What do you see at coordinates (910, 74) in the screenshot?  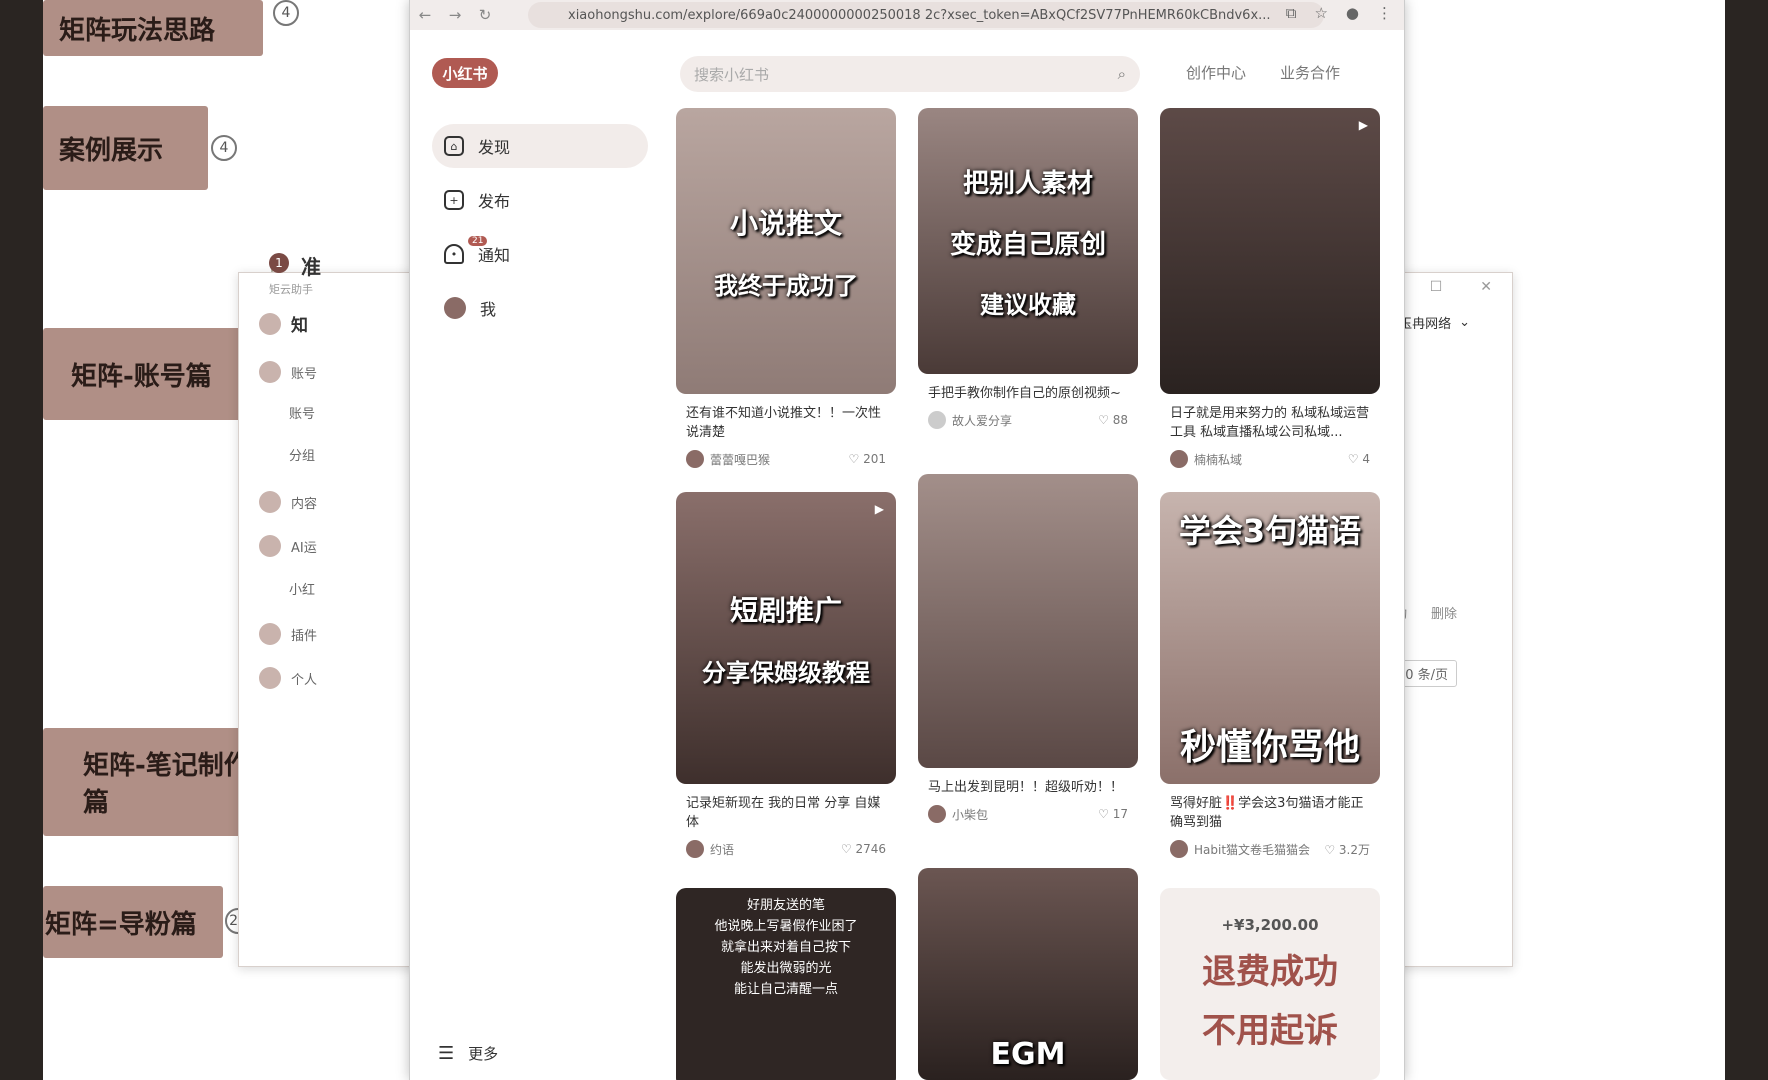 I see `search-input: 搜索小红书 ⌕` at bounding box center [910, 74].